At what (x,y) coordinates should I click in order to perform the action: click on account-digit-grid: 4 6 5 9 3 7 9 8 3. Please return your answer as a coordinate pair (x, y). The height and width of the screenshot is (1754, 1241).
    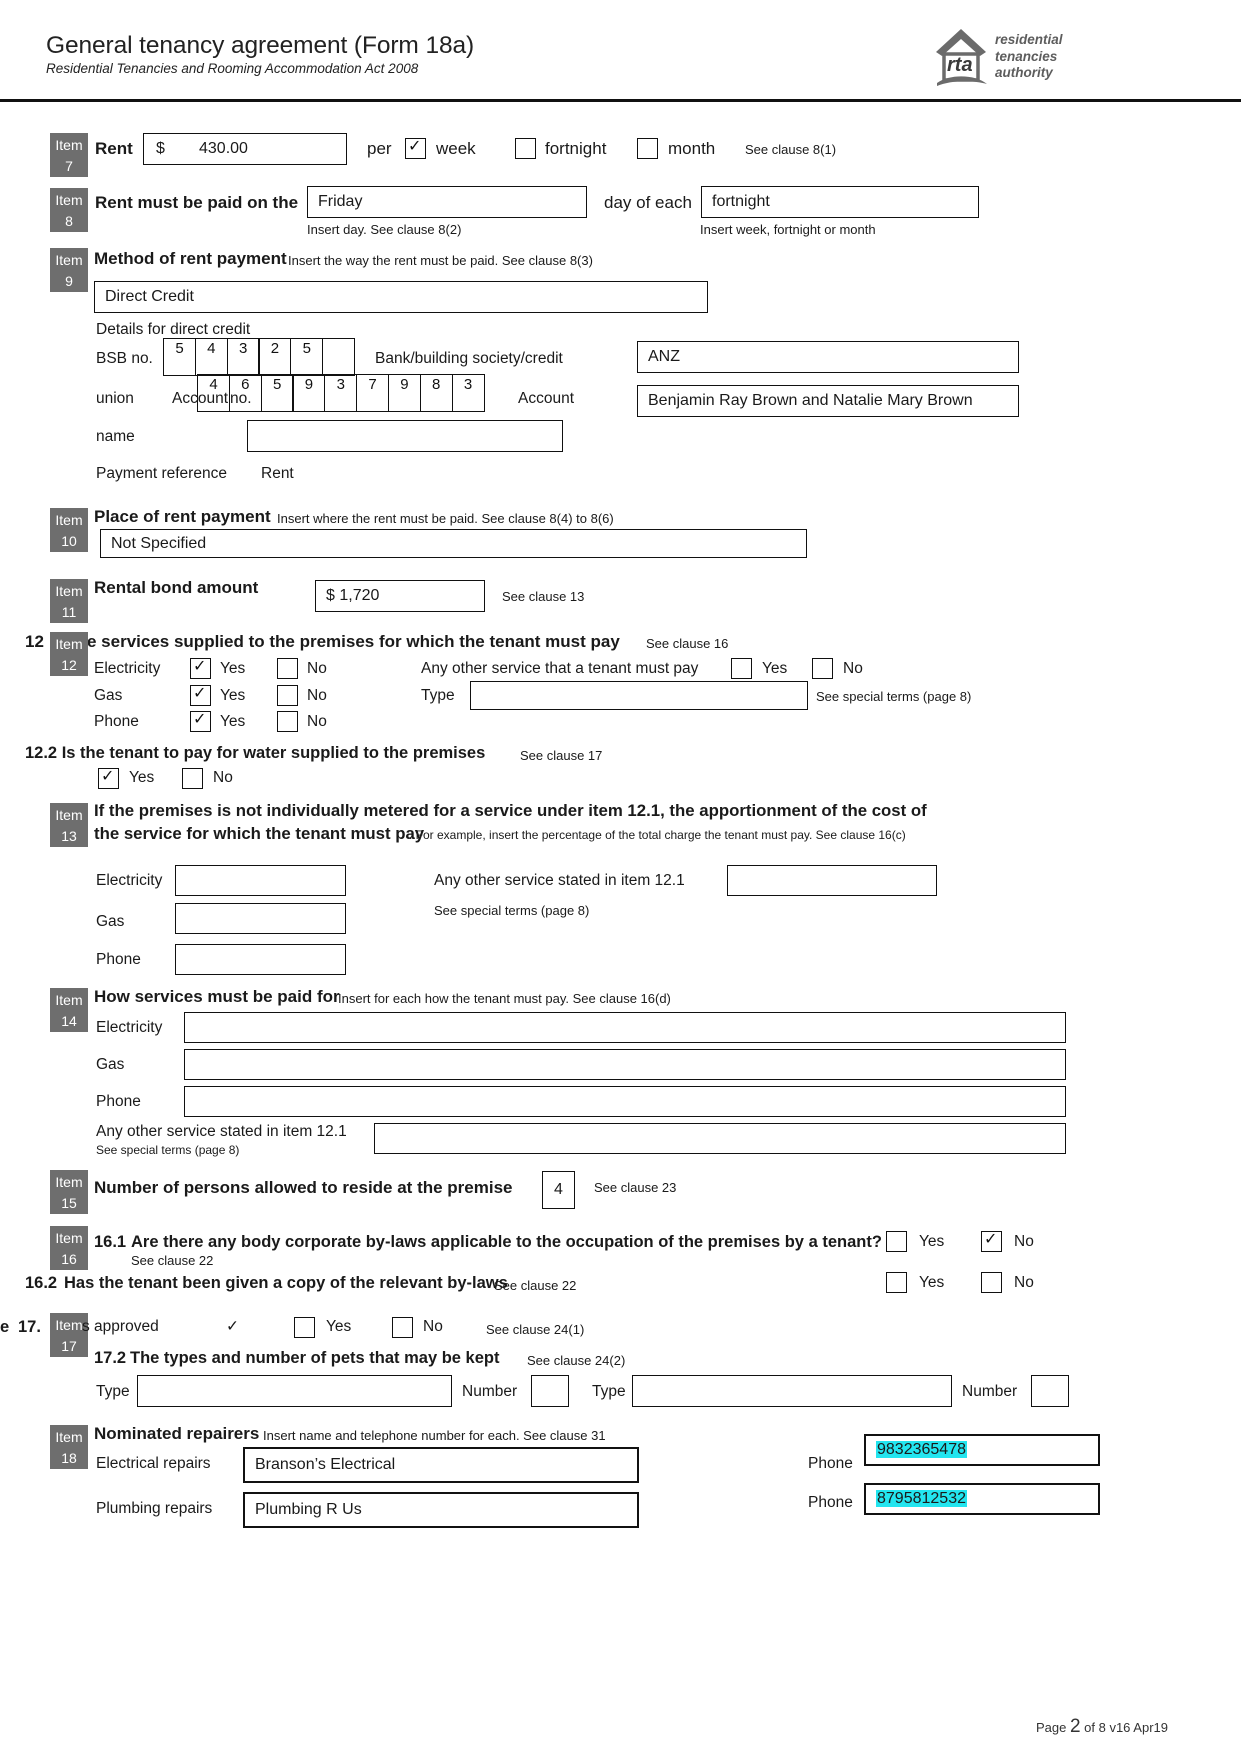
    Looking at the image, I should click on (341, 393).